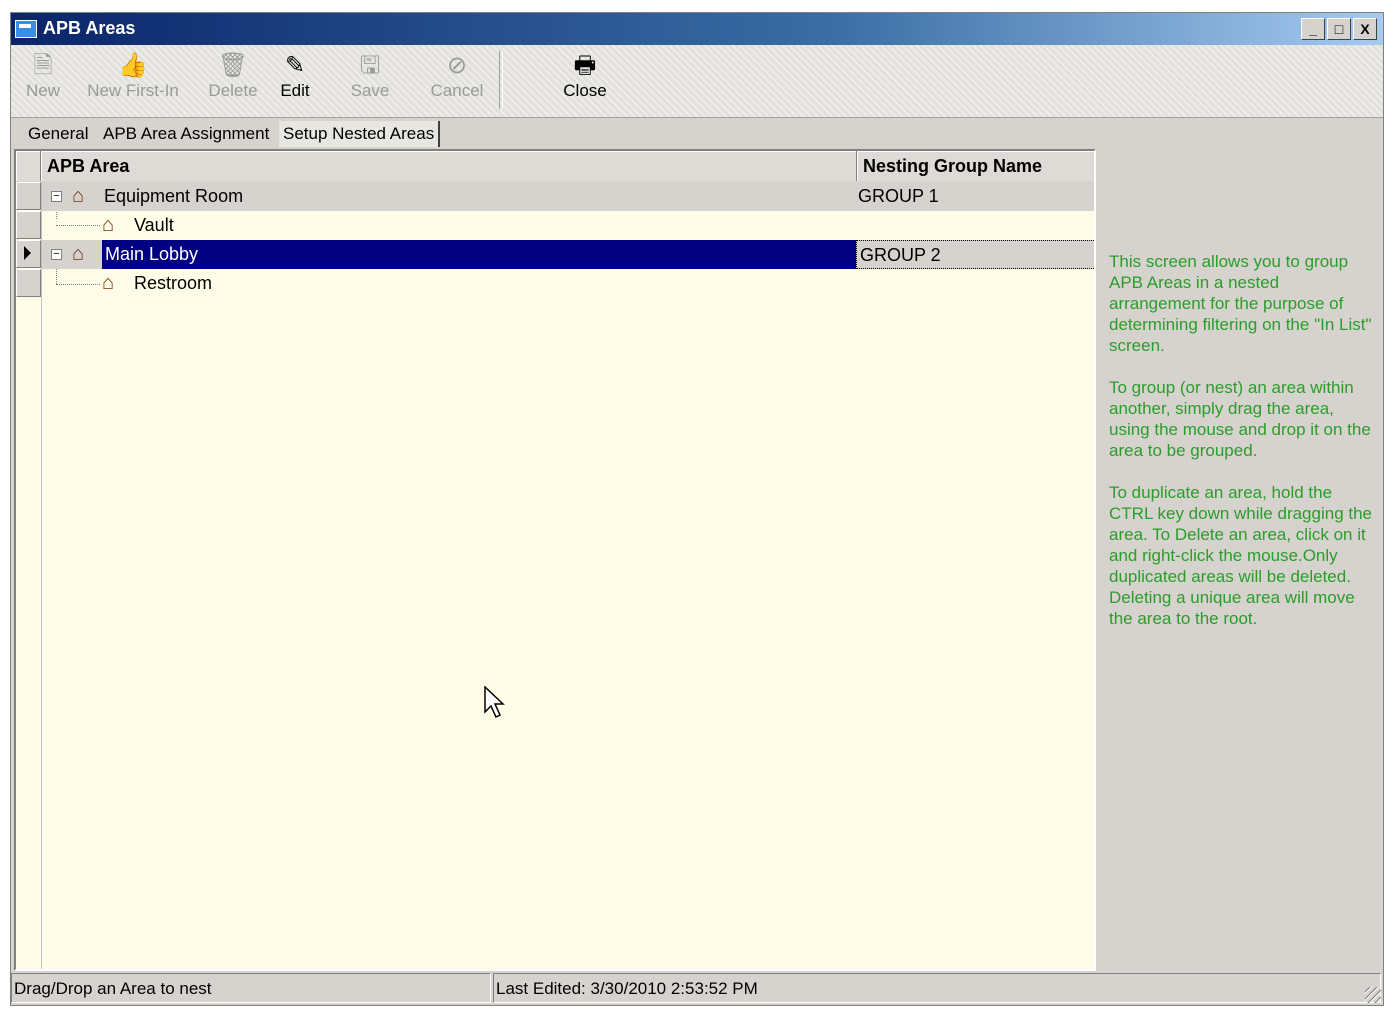  Describe the element at coordinates (457, 65) in the screenshot. I see `cancel-icon: ⊘` at that location.